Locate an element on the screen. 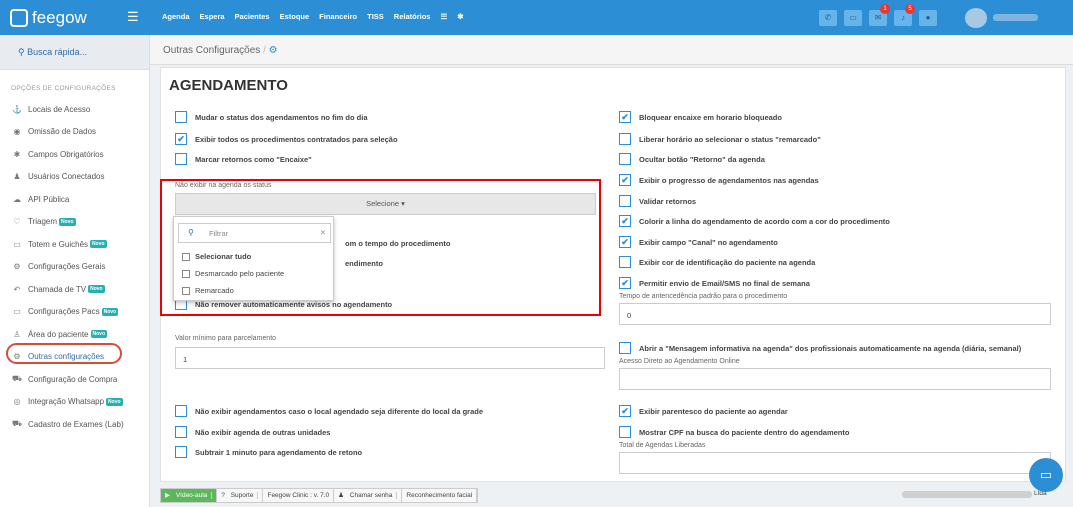  check-row: Marcar retornos como "Encaixe" is located at coordinates (243, 159).